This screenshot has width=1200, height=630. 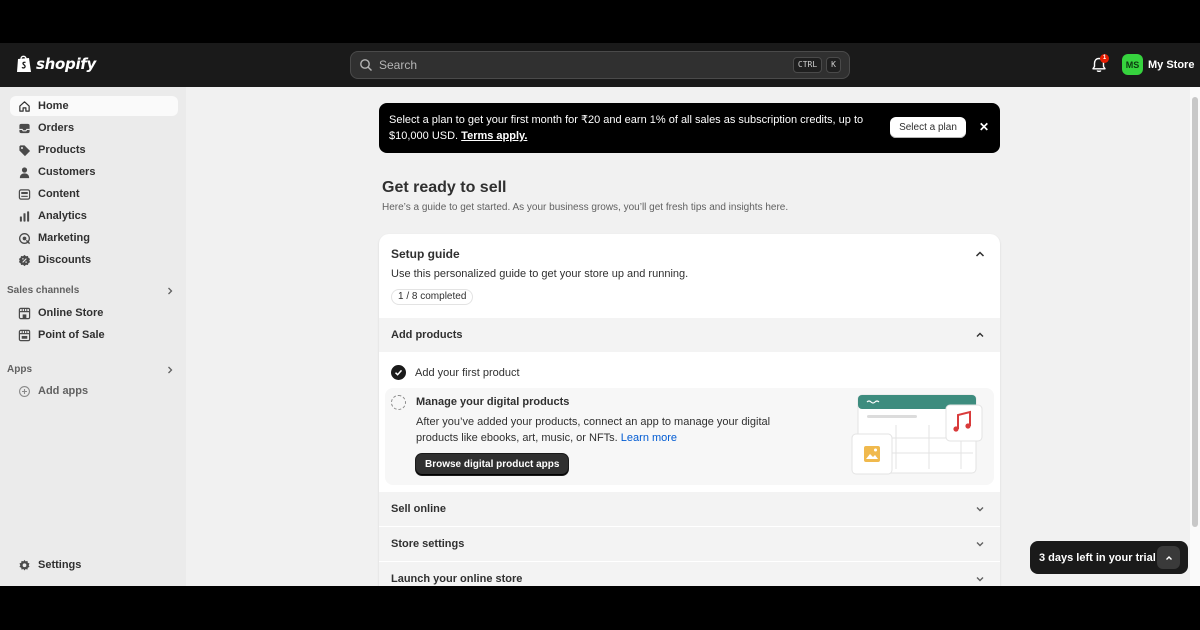 What do you see at coordinates (94, 150) in the screenshot?
I see `sidebar-item-products: Products` at bounding box center [94, 150].